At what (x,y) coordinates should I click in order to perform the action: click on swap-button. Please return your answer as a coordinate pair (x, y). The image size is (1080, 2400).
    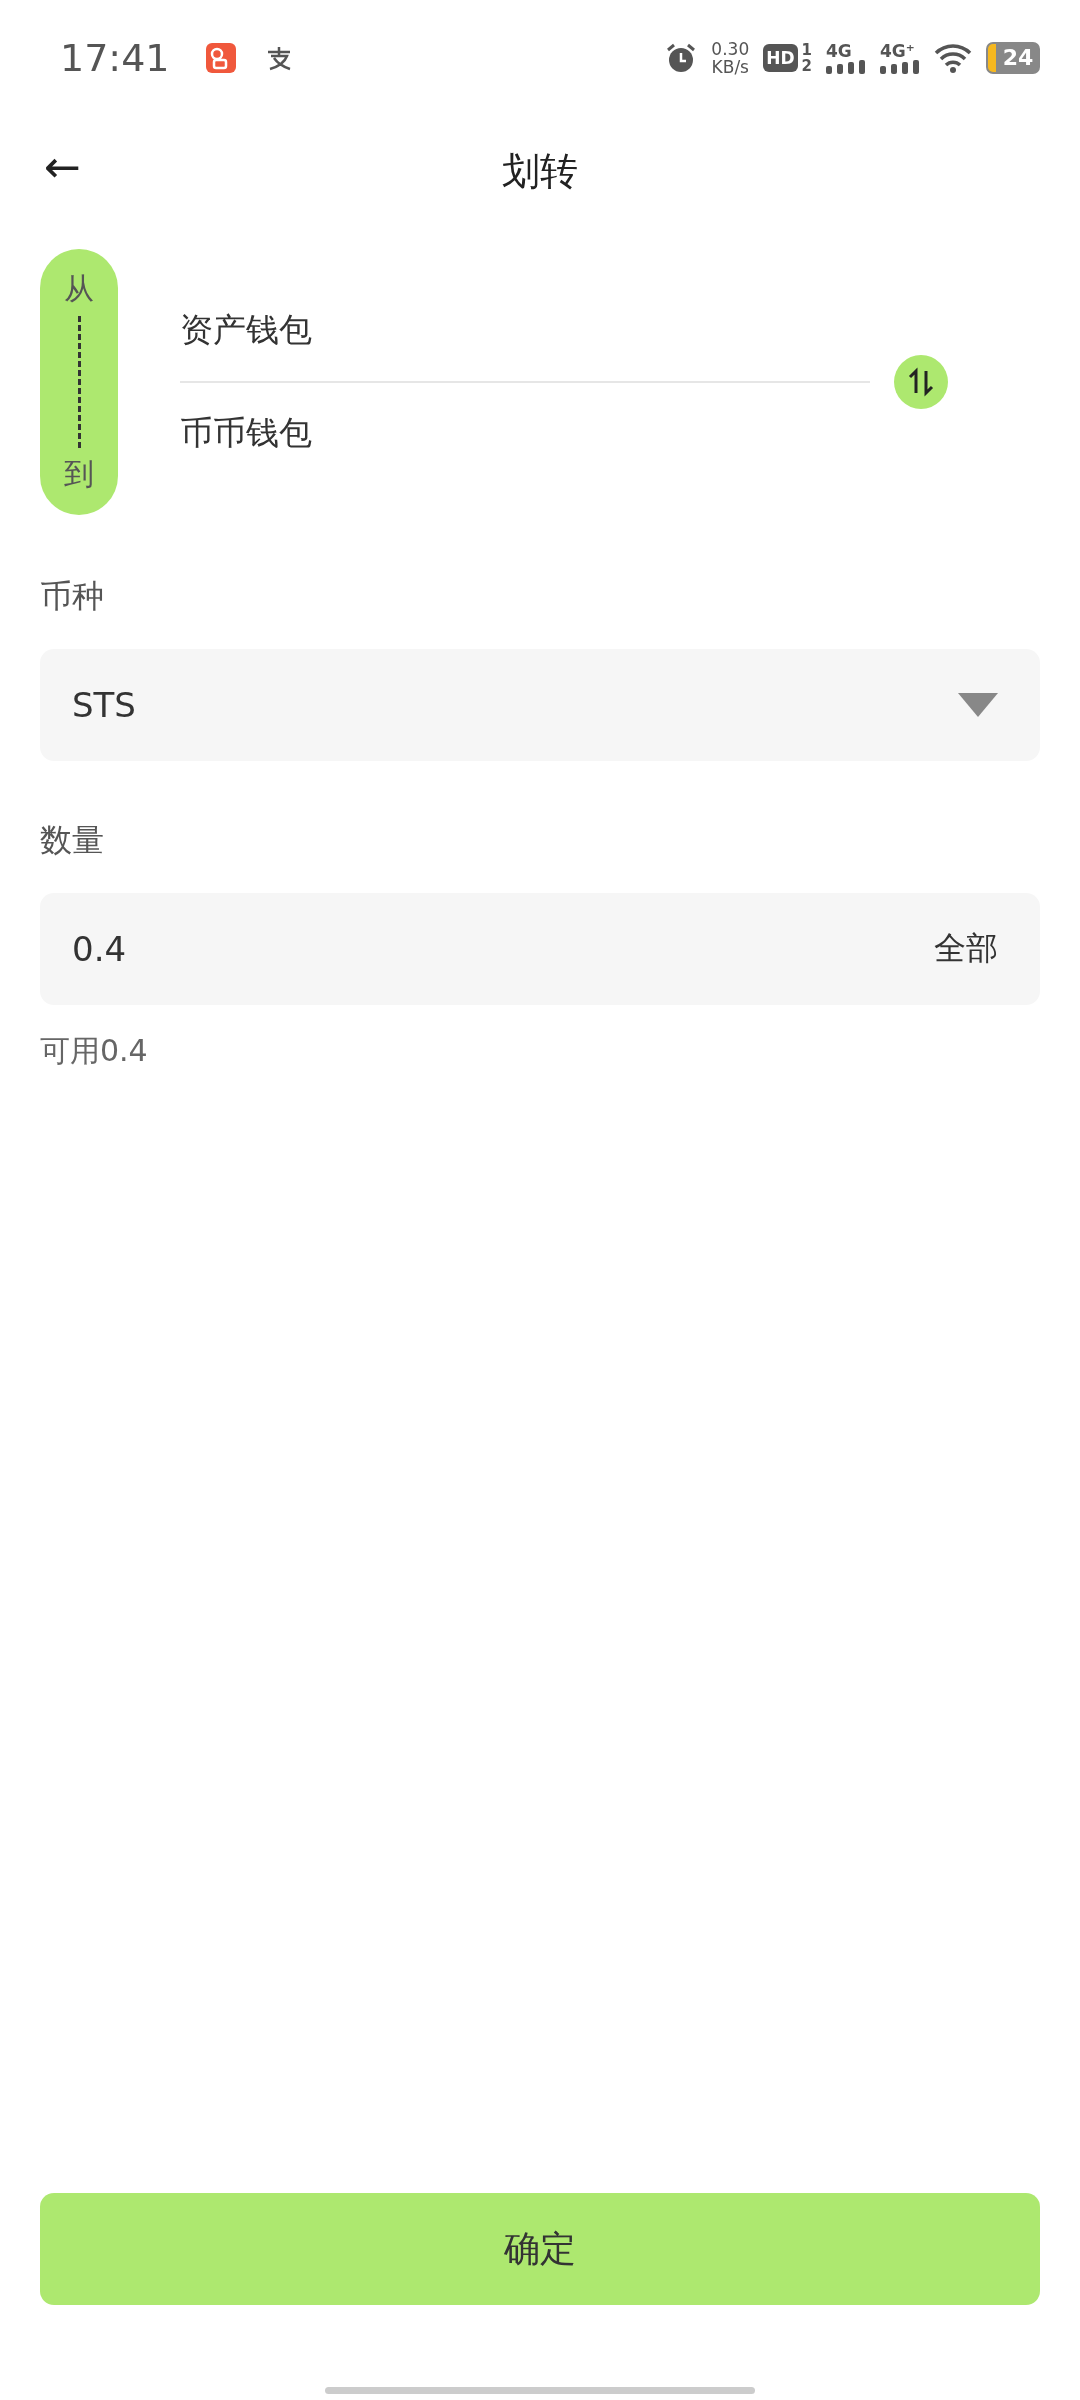
    Looking at the image, I should click on (921, 382).